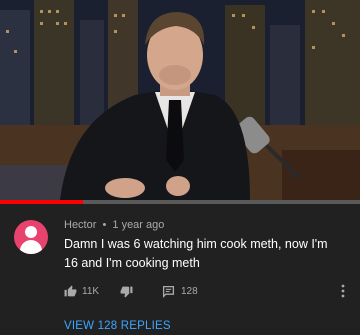 The height and width of the screenshot is (335, 360). I want to click on avatar, so click(31, 237).